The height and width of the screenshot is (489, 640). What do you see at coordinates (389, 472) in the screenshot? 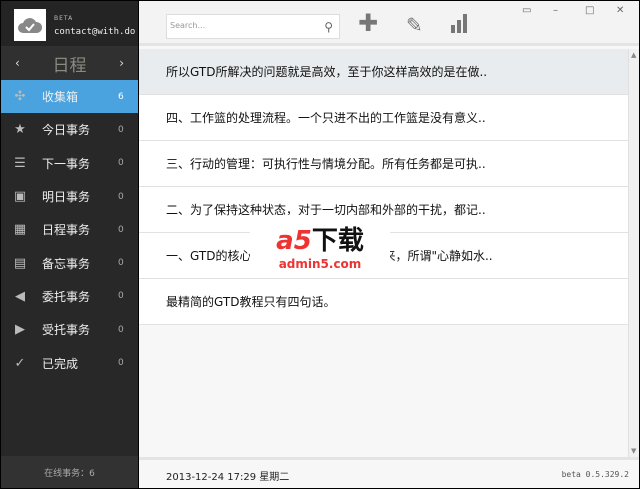
I see `status-bar: 2013-12-24 17:29 星期二 beta 0.5.329.2` at bounding box center [389, 472].